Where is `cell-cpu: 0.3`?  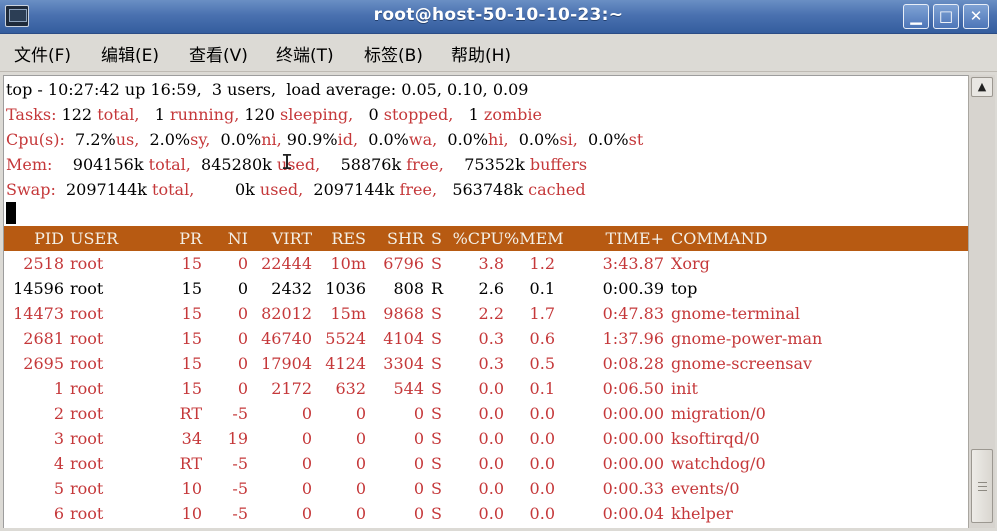 cell-cpu: 0.3 is located at coordinates (491, 338).